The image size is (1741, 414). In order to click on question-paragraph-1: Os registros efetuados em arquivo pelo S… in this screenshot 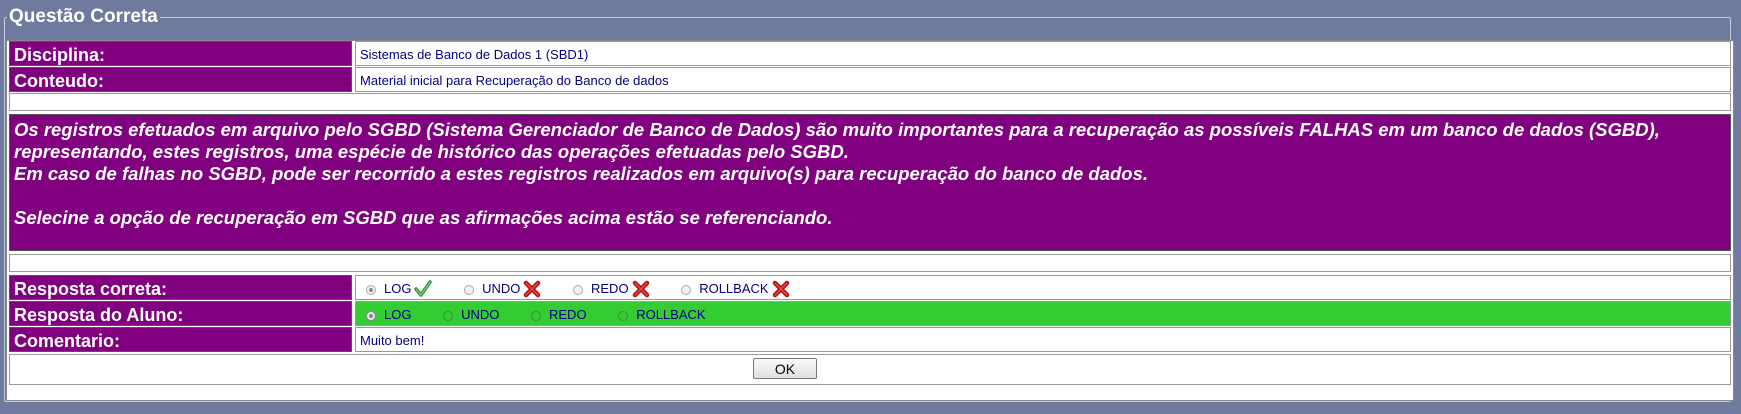, I will do `click(837, 140)`.